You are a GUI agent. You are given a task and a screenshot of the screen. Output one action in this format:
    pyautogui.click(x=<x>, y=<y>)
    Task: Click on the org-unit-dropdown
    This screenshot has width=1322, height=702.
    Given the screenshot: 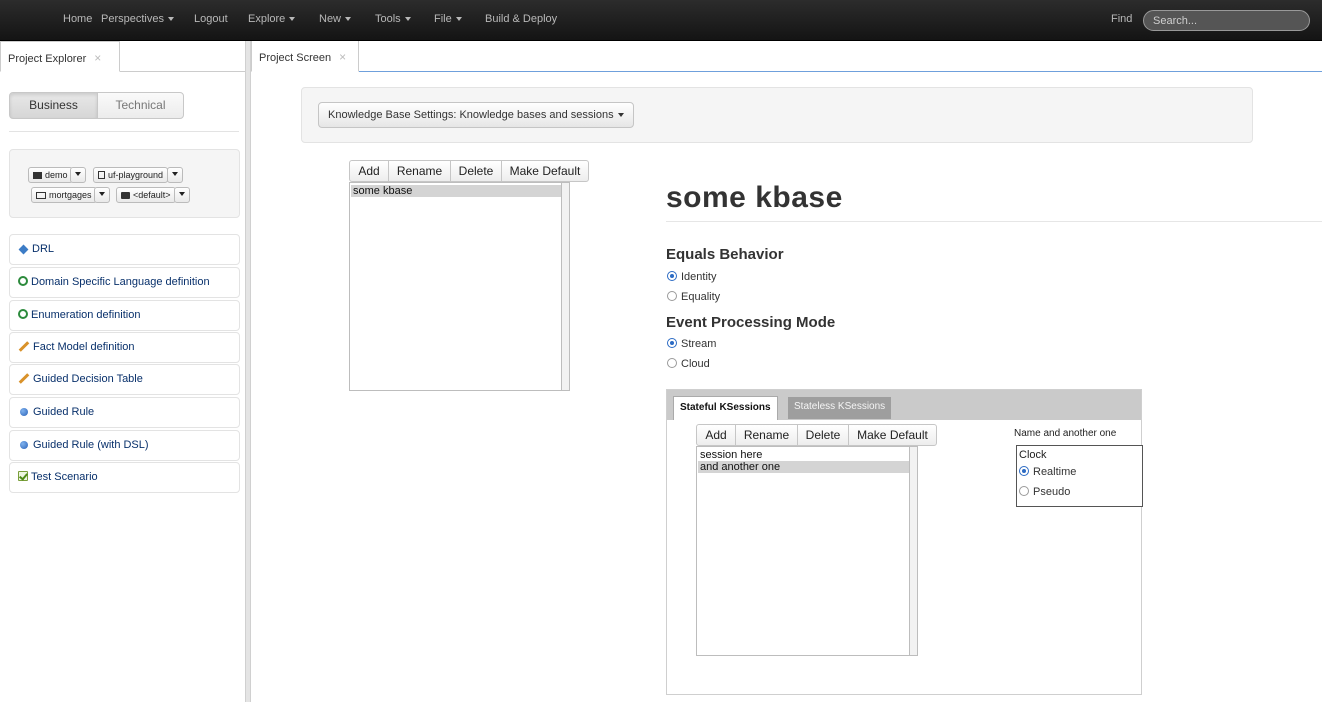 What is the action you would take?
    pyautogui.click(x=78, y=175)
    